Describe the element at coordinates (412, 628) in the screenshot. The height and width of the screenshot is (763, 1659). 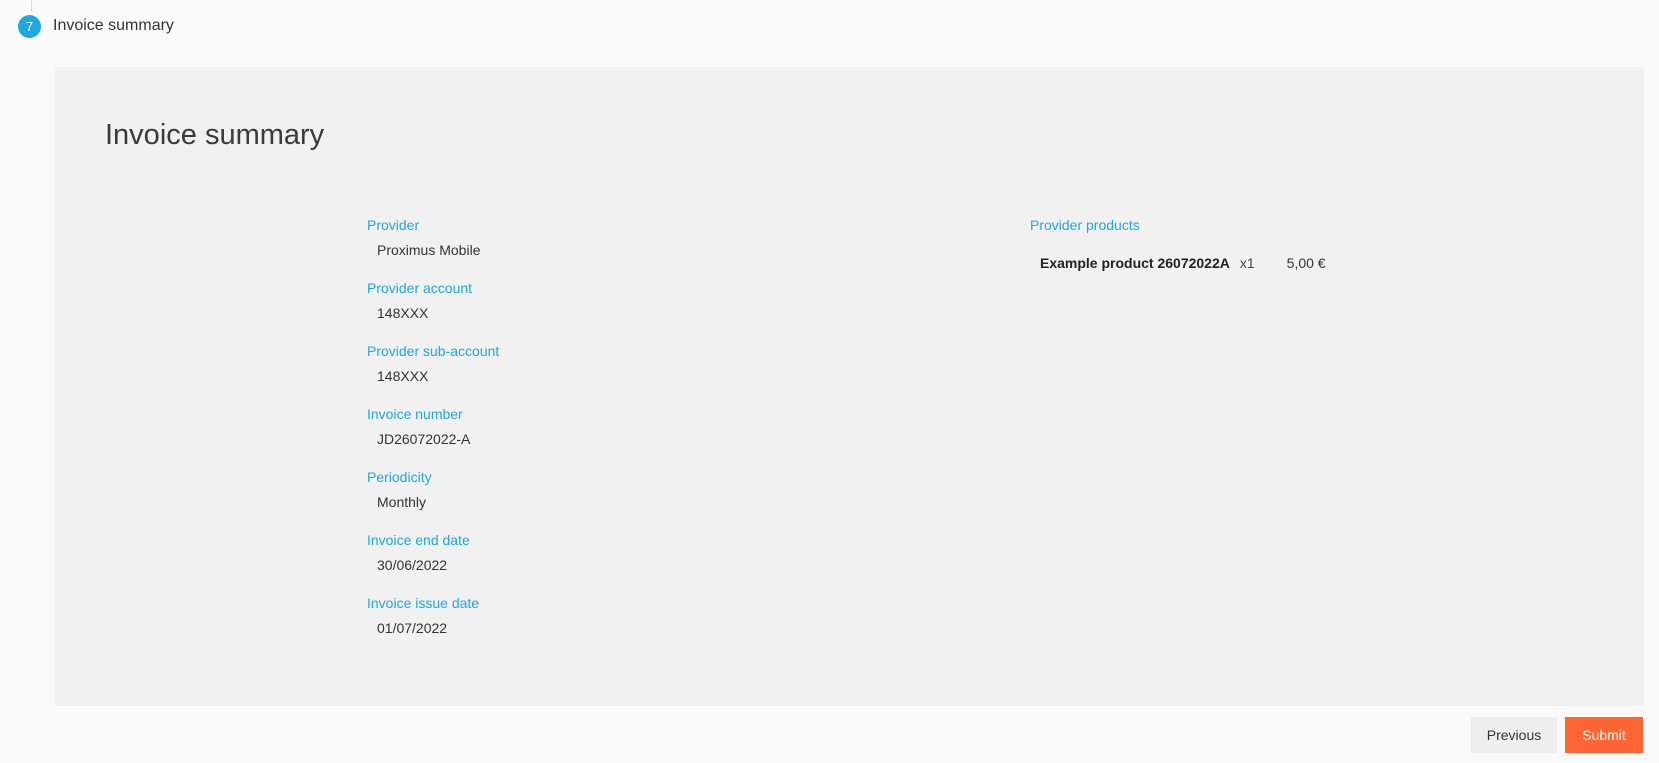
I see `field-value: 01/07/2022` at that location.